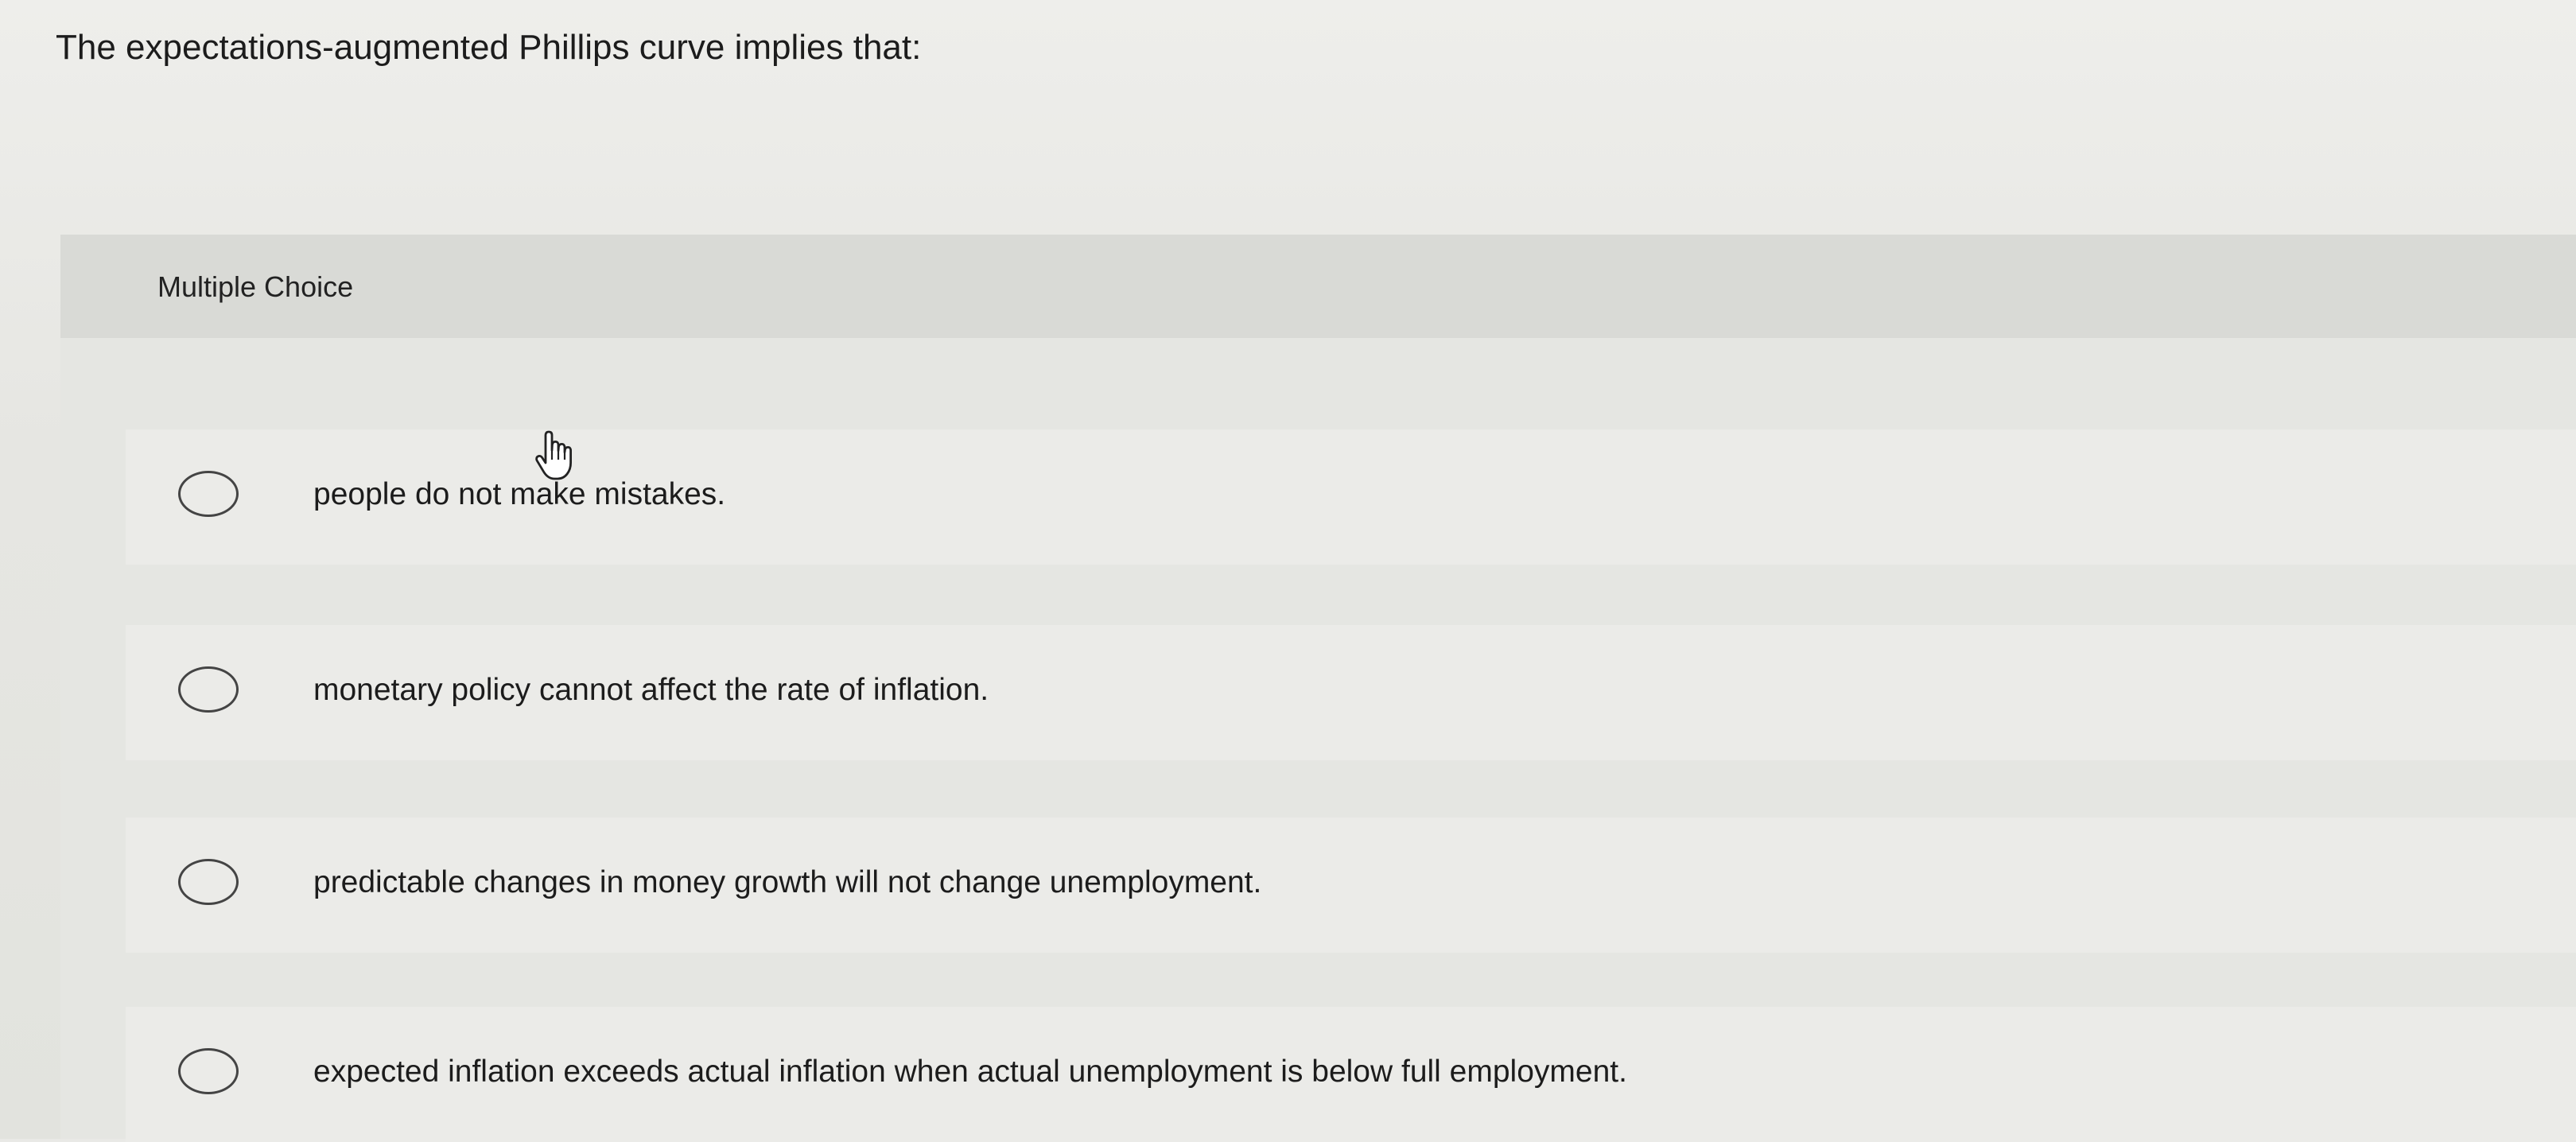 The height and width of the screenshot is (1142, 2576). I want to click on answer-option-label: people do not make mistakes., so click(519, 494).